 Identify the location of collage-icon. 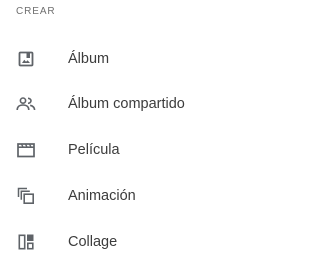
(26, 242).